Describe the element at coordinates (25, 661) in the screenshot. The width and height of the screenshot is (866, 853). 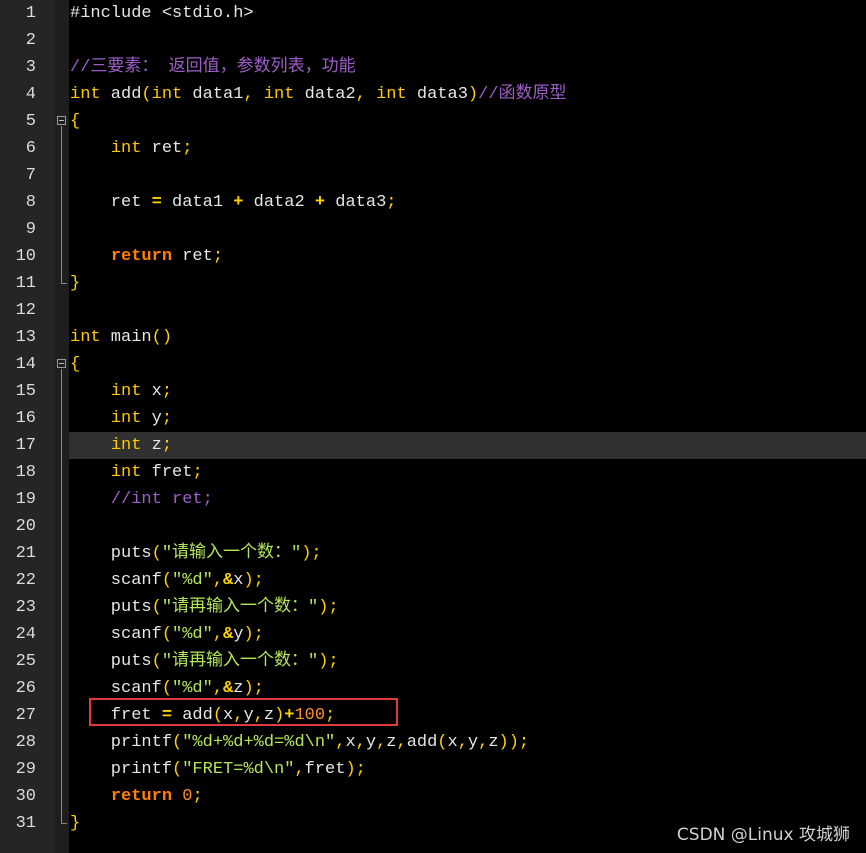
I see `line-number: 25` at that location.